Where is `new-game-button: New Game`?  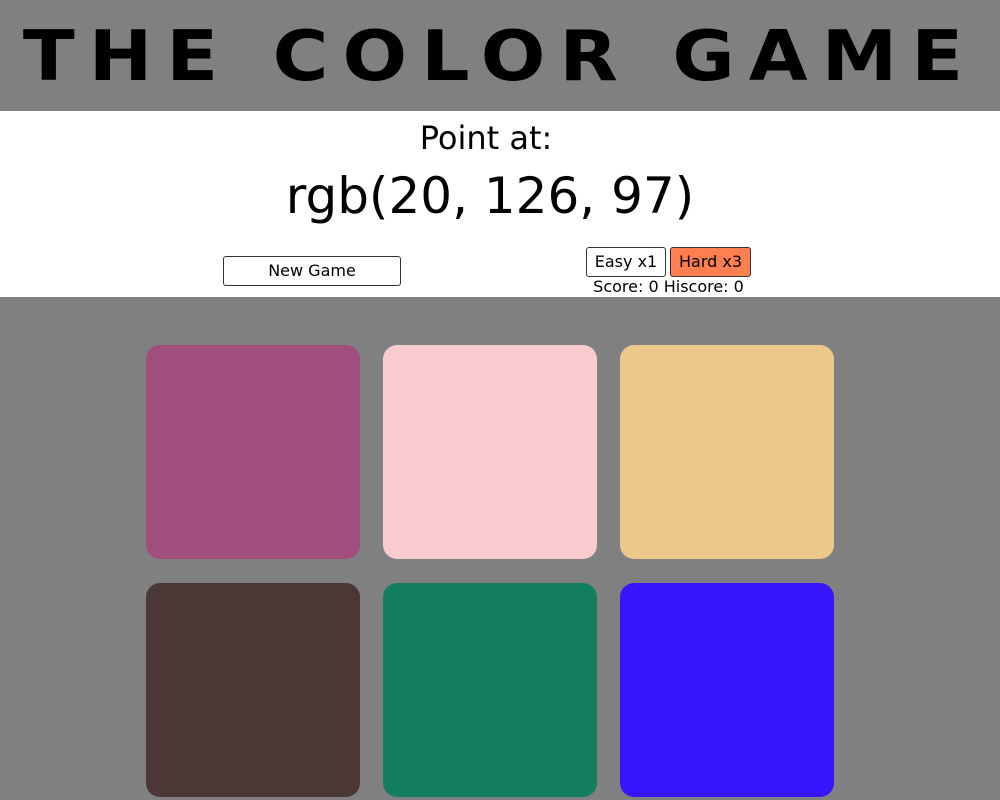 new-game-button: New Game is located at coordinates (312, 271).